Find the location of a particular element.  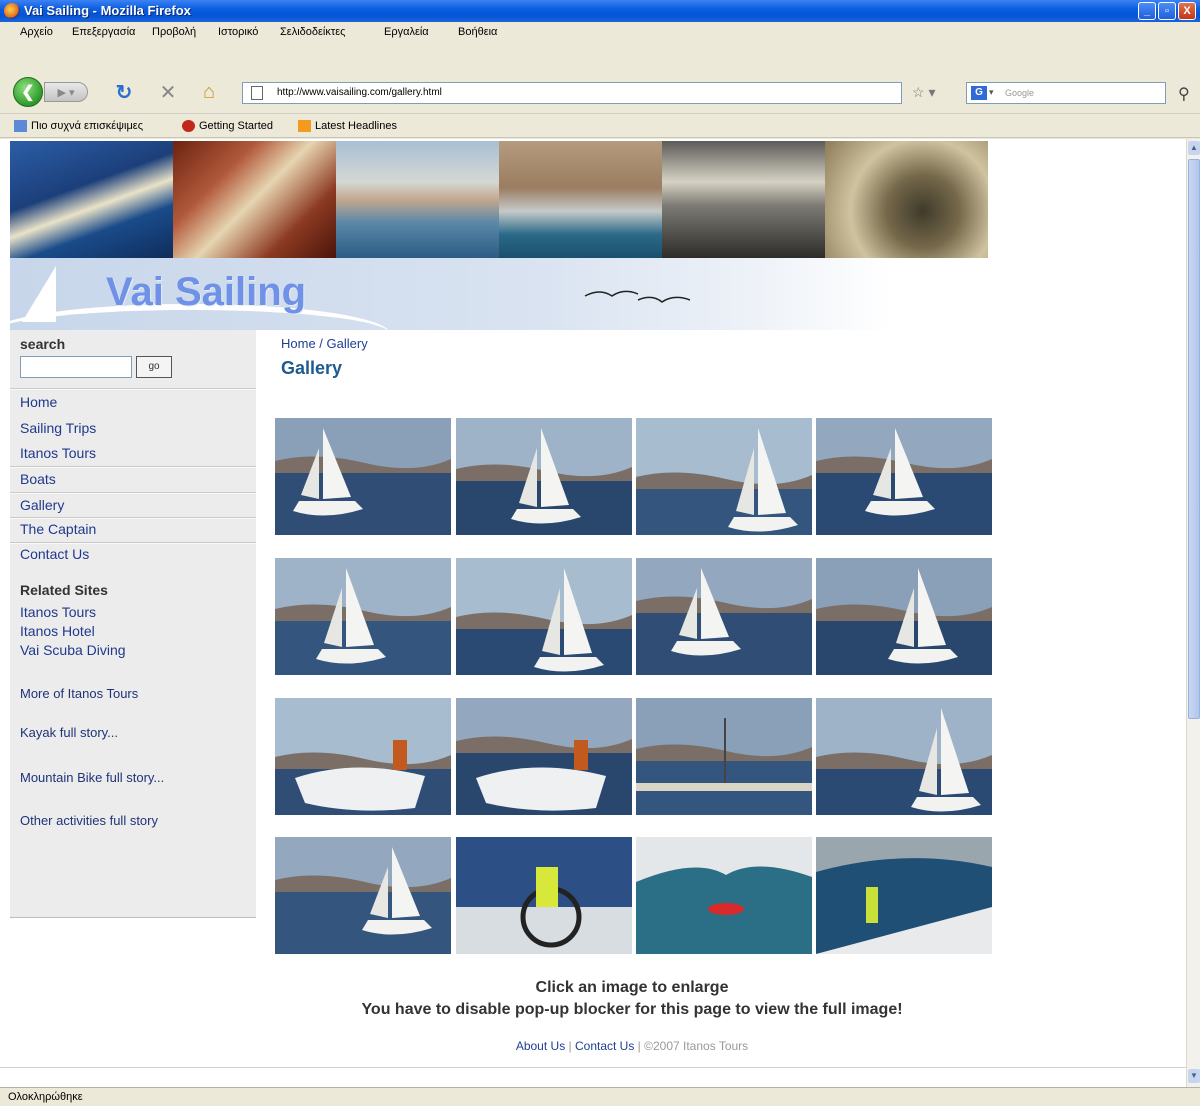

scroll-thumb is located at coordinates (1194, 439).